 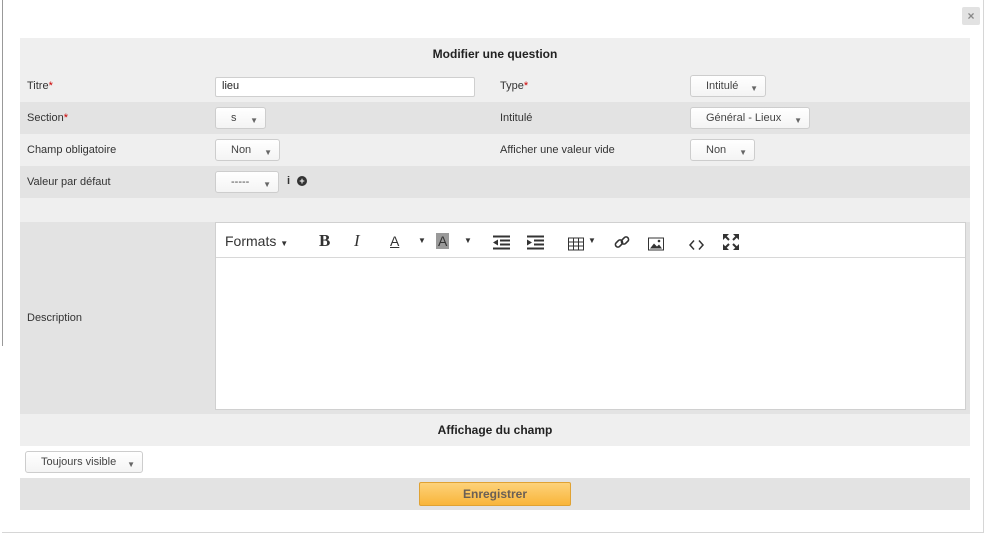 I want to click on bg-color-caret-icon: ▼, so click(x=468, y=241).